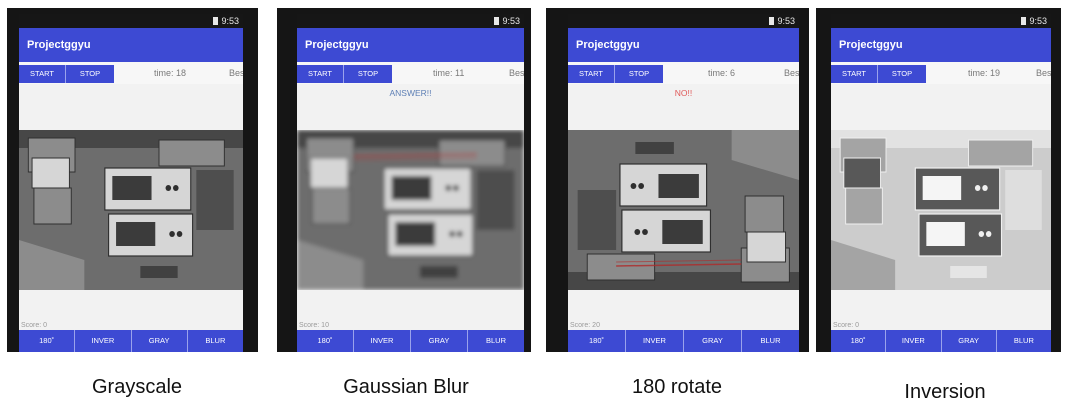  What do you see at coordinates (683, 93) in the screenshot?
I see `result-message: NO!!` at bounding box center [683, 93].